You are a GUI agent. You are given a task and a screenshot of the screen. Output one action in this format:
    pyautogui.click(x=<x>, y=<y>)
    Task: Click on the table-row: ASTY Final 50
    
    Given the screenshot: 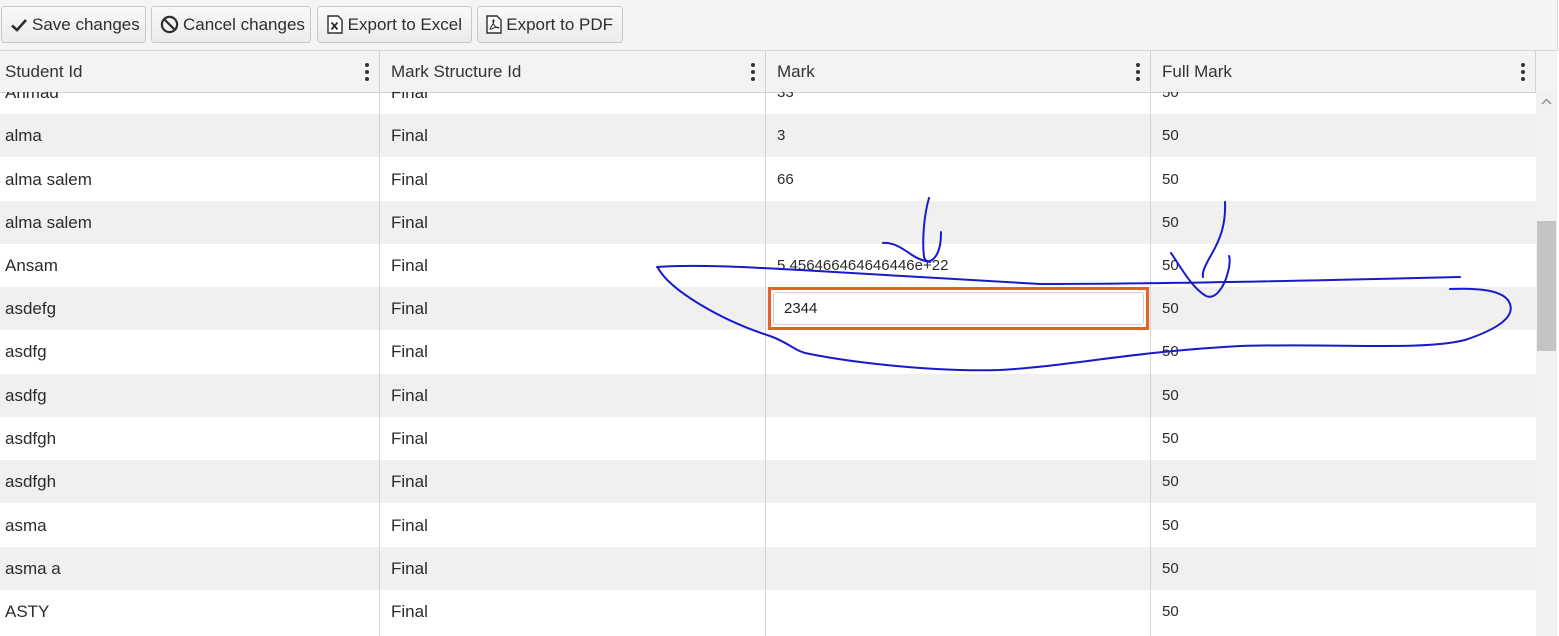 What is the action you would take?
    pyautogui.click(x=768, y=611)
    